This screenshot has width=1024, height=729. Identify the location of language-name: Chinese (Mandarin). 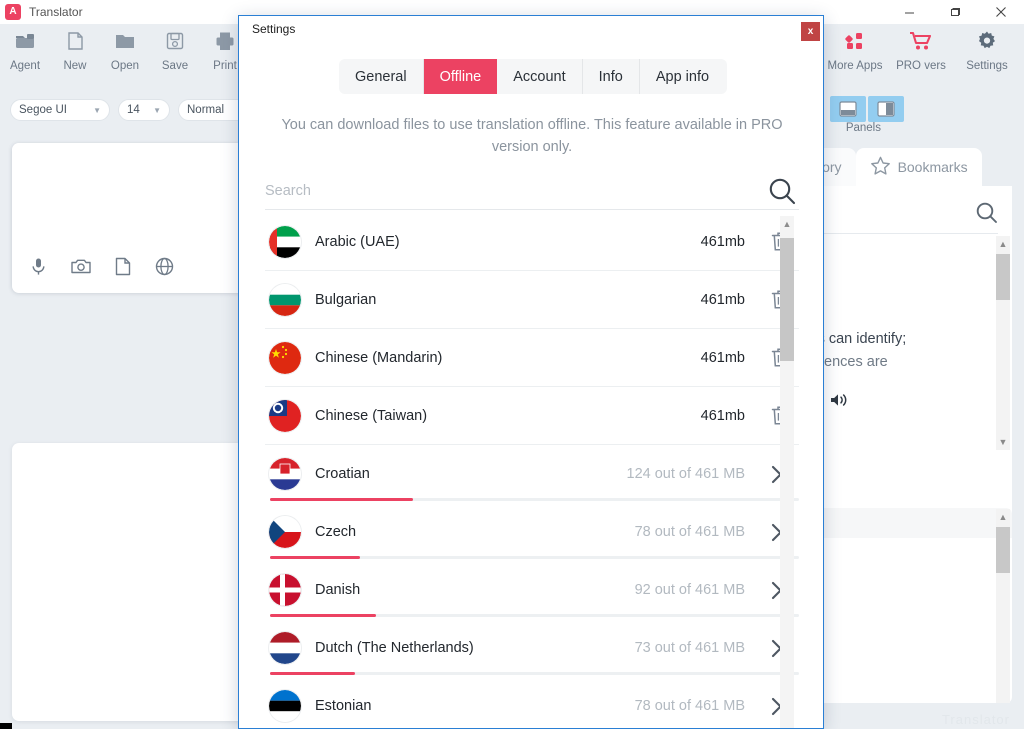
(379, 357).